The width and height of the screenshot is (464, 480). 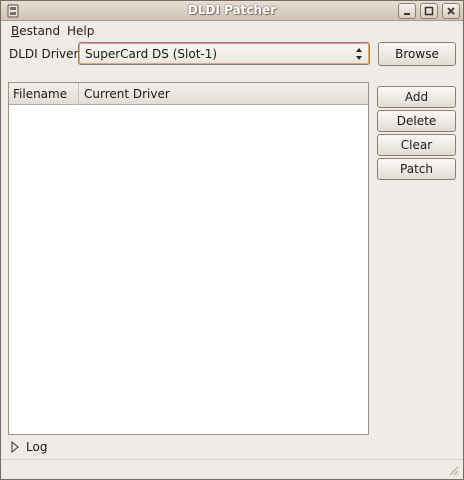 I want to click on column-filename: Filename, so click(x=44, y=94).